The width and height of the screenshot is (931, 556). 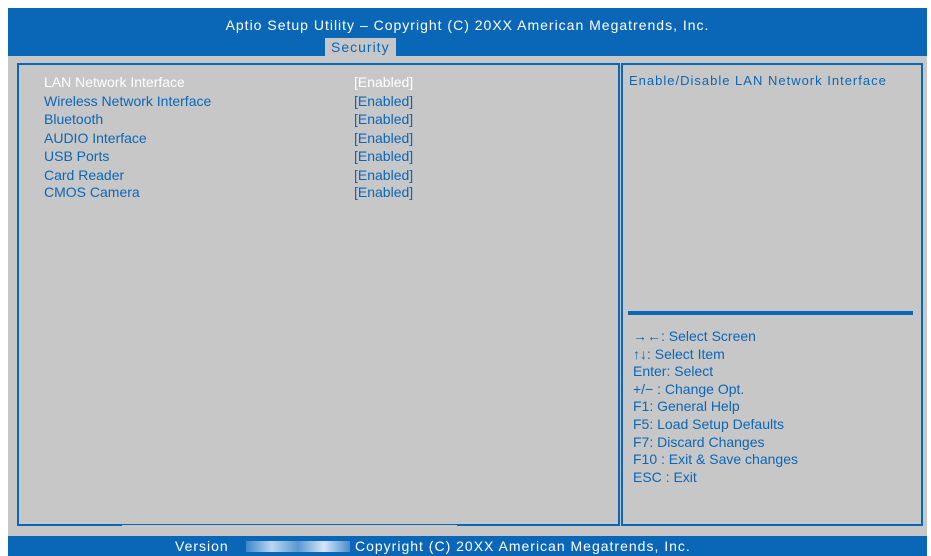 I want to click on setting-label: Wireless Network Interface, so click(x=128, y=100).